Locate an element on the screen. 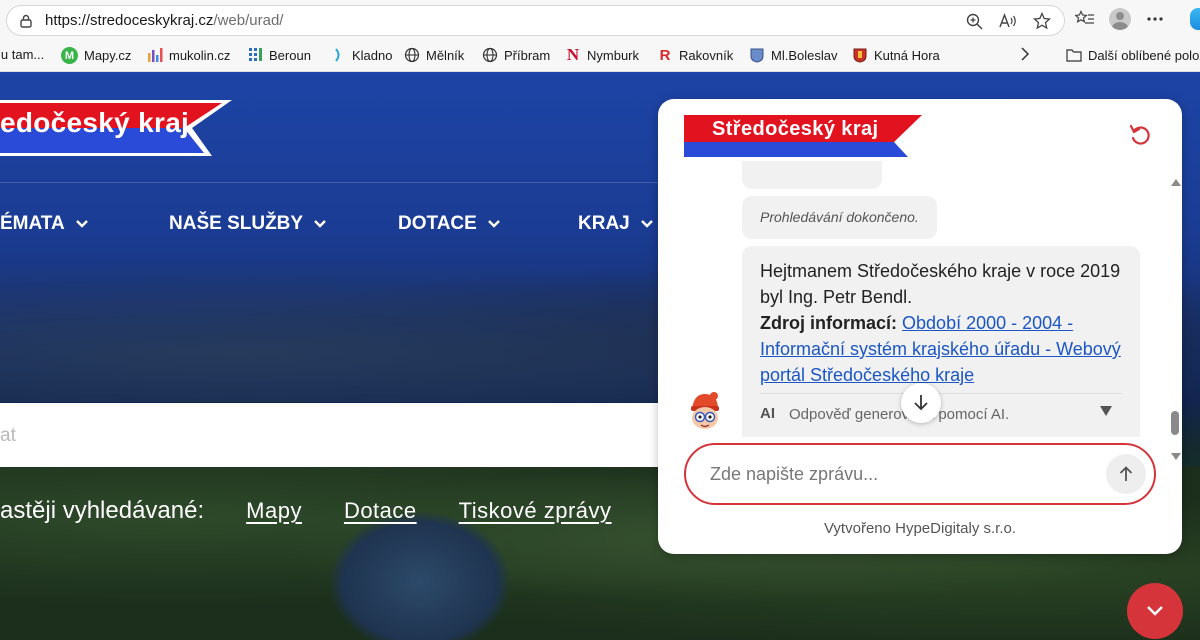  status-message: Prohledávání dokončeno. is located at coordinates (839, 217).